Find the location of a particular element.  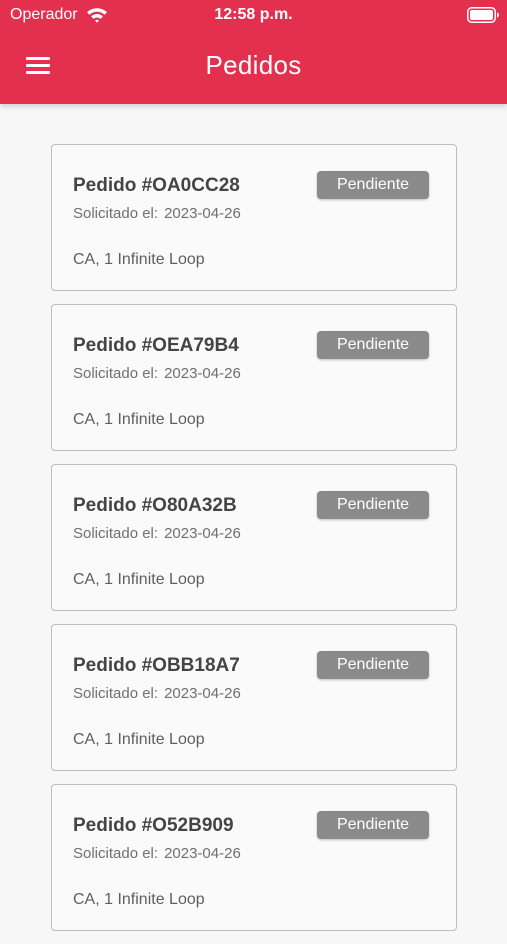

app-header: Operador 12:58 p.m. Pedidos is located at coordinates (253, 52).